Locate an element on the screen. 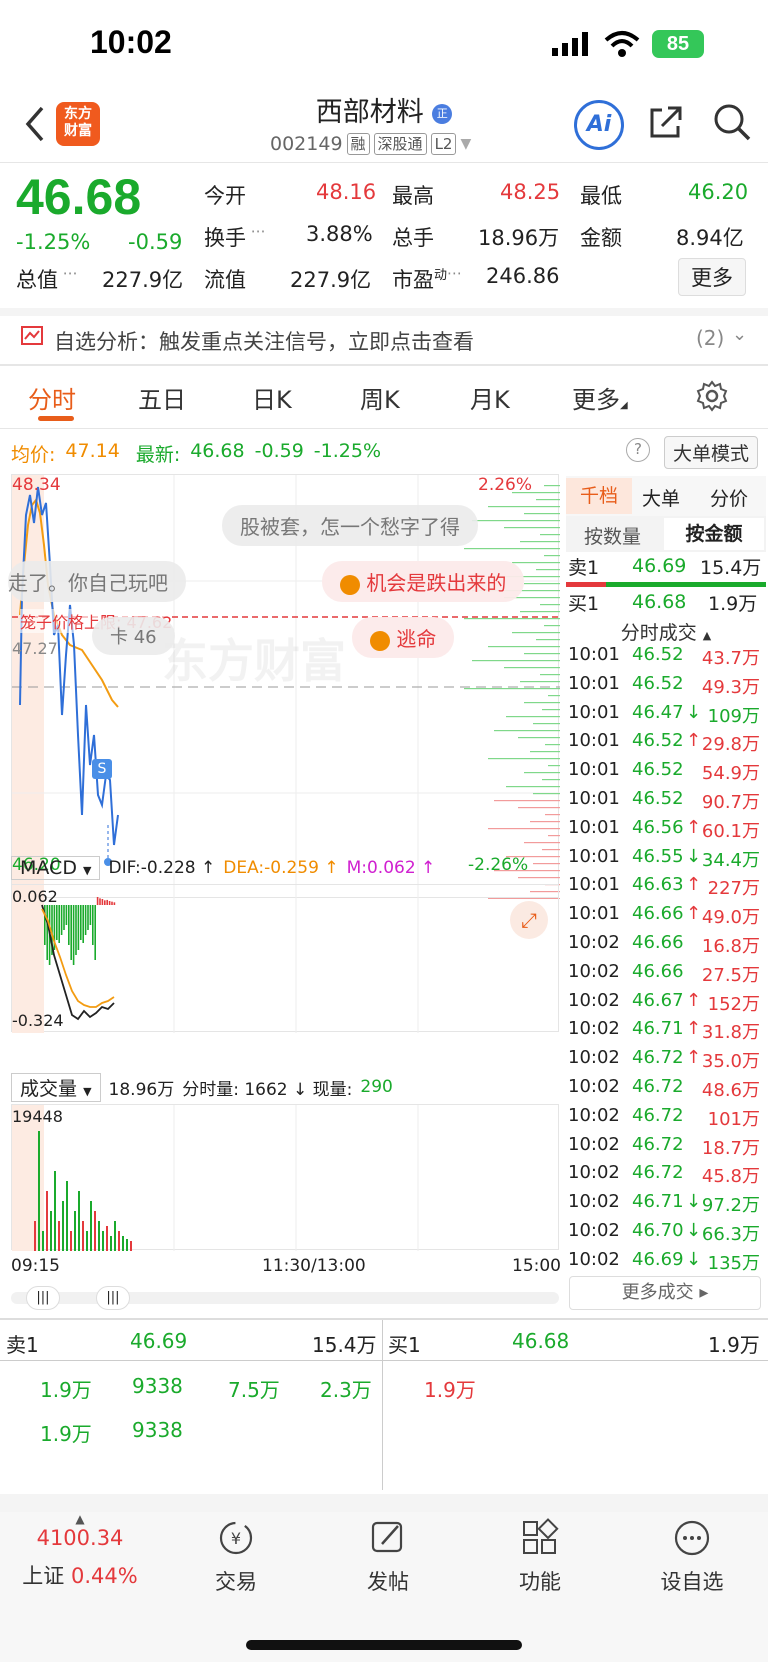  s-marker-icon: S is located at coordinates (102, 769).